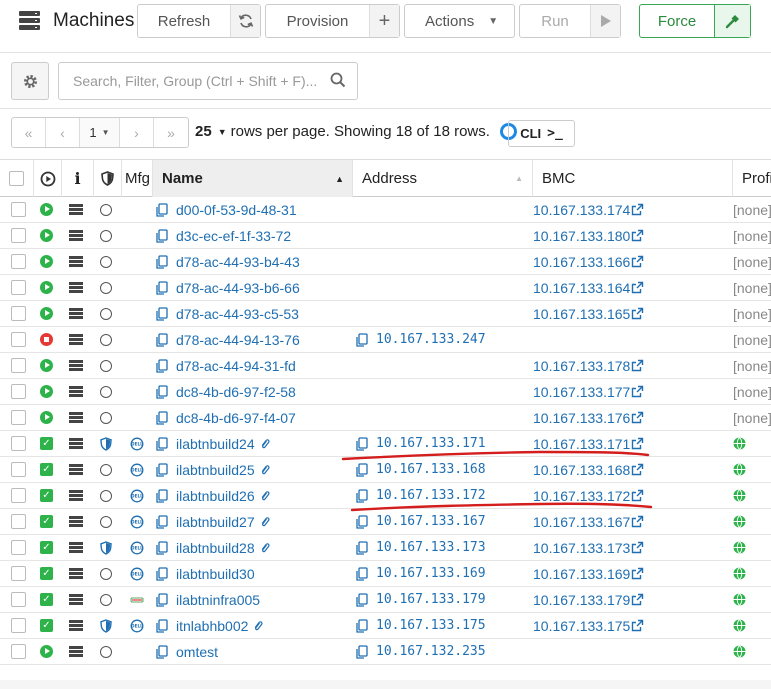 The height and width of the screenshot is (689, 771). Describe the element at coordinates (431, 339) in the screenshot. I see `address-link: 10.167.133.247` at that location.